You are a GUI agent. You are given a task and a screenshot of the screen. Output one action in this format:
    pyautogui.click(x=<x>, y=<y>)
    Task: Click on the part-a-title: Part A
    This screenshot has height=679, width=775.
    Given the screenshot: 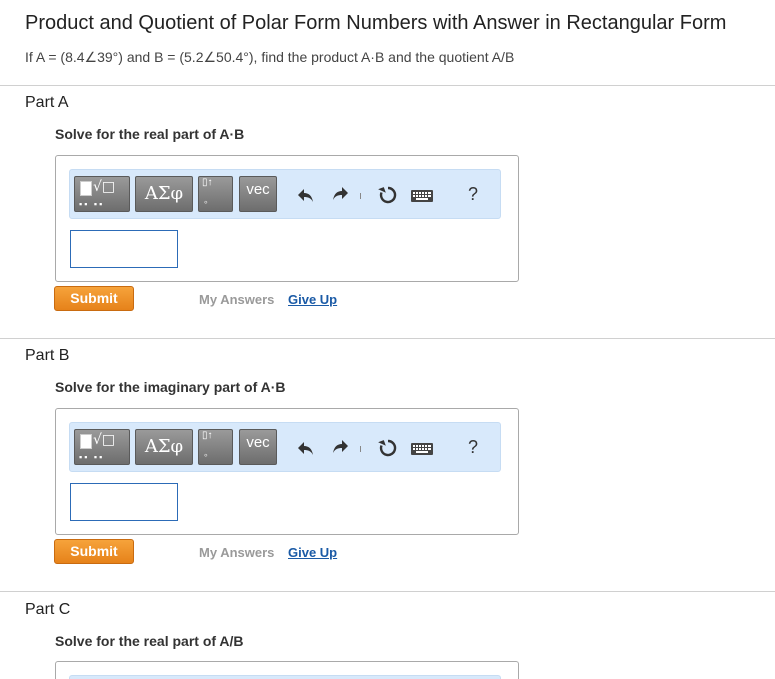 What is the action you would take?
    pyautogui.click(x=47, y=102)
    